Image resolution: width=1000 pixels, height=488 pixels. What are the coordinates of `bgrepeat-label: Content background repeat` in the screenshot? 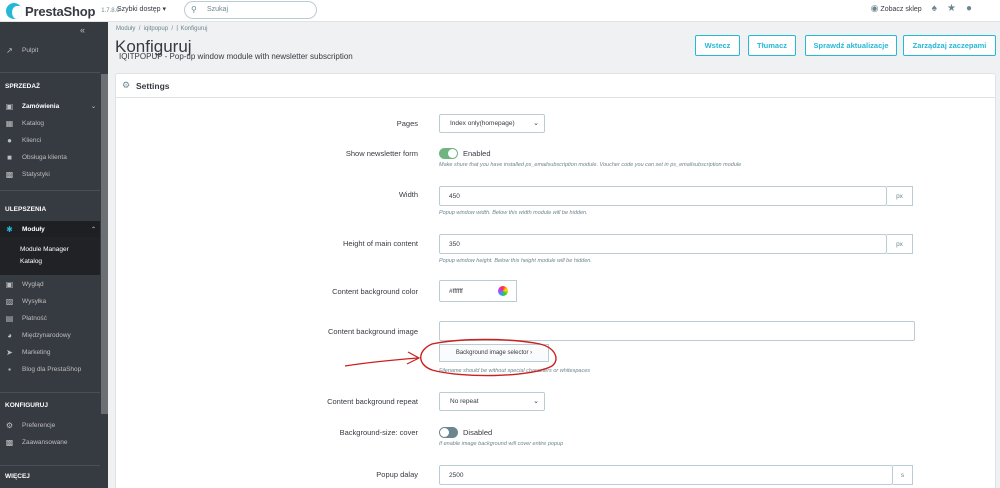 It's located at (372, 401).